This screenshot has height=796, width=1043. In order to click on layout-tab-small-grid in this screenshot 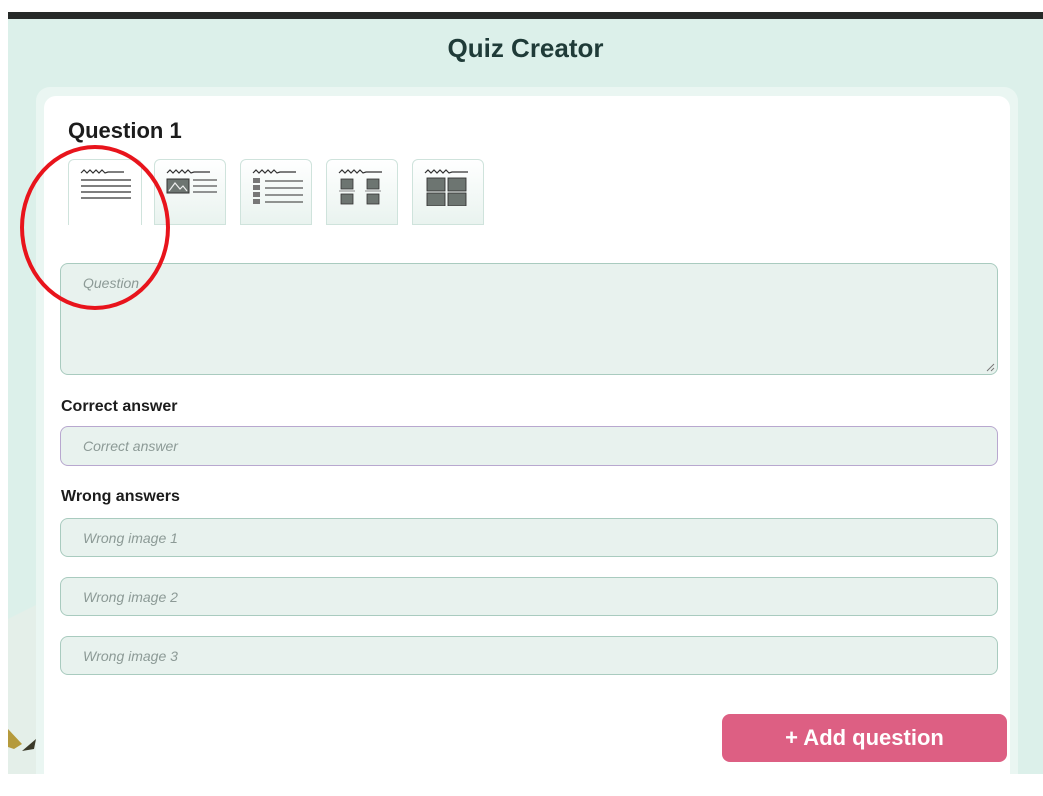, I will do `click(362, 192)`.